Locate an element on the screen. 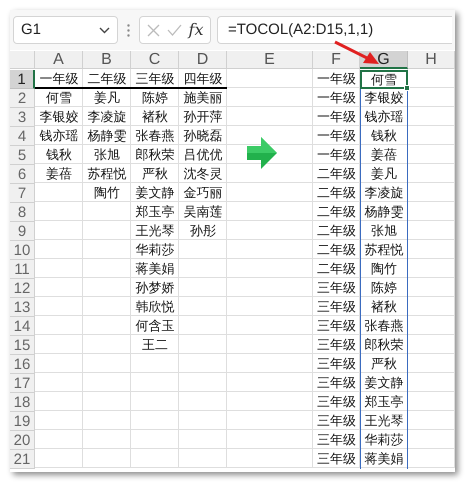  table-cell: 褚秋 is located at coordinates (384, 307).